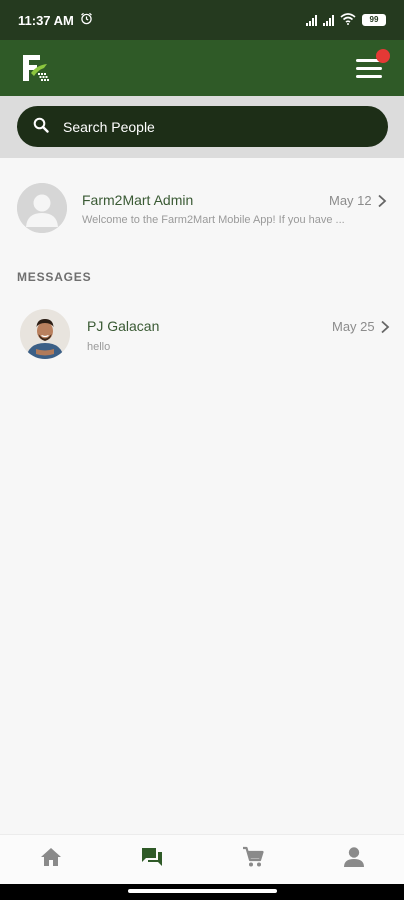 This screenshot has height=900, width=404. I want to click on chat-icon, so click(152, 859).